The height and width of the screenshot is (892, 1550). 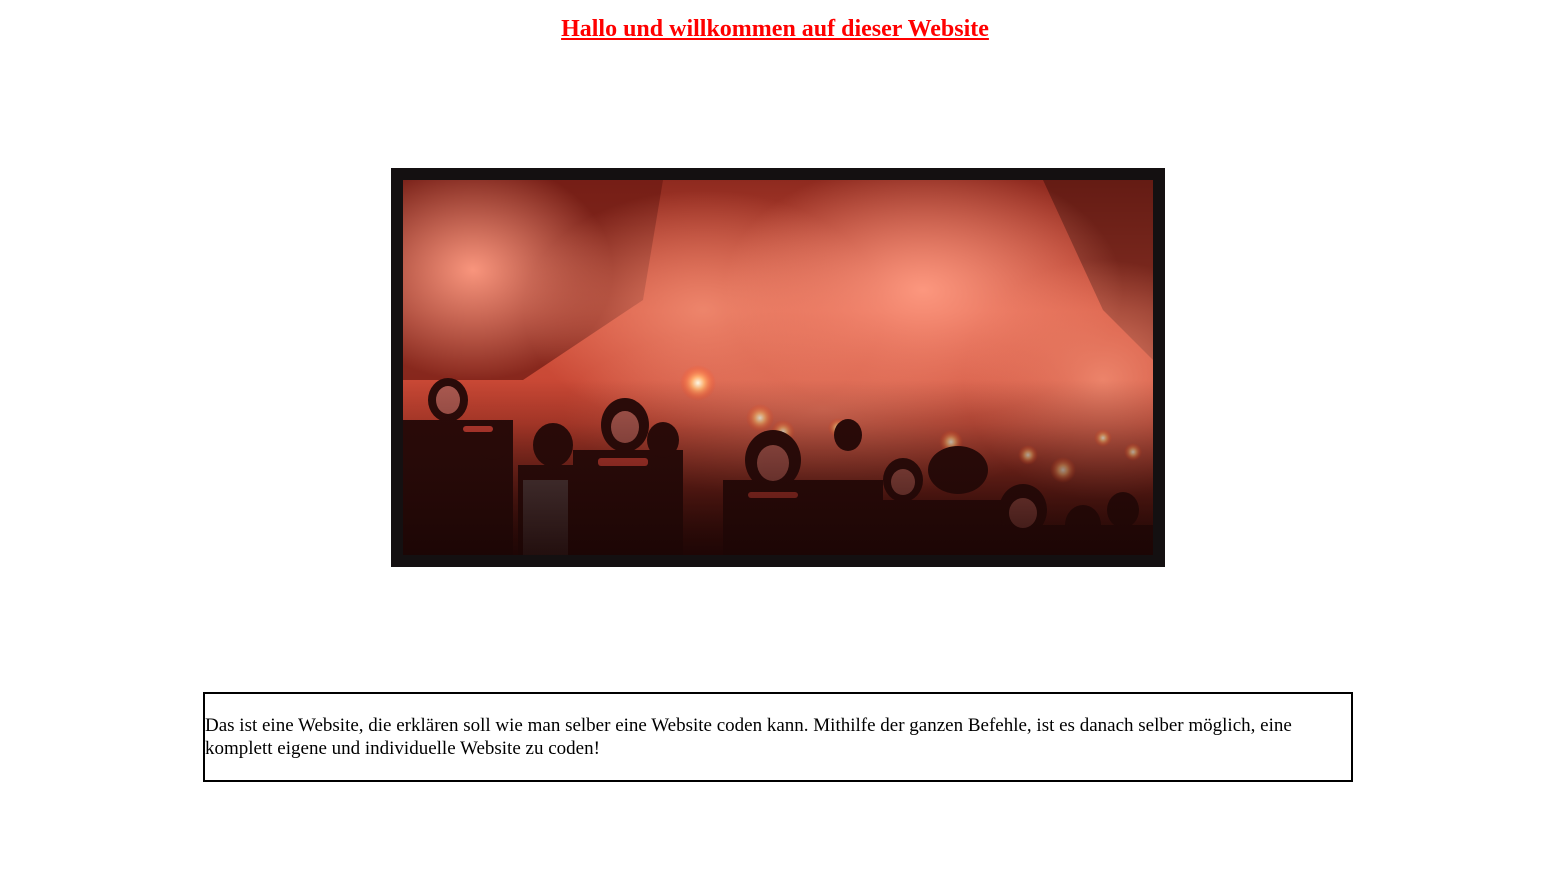 I want to click on page-title: Hallo und willkommen auf dieser Website, so click(x=775, y=29).